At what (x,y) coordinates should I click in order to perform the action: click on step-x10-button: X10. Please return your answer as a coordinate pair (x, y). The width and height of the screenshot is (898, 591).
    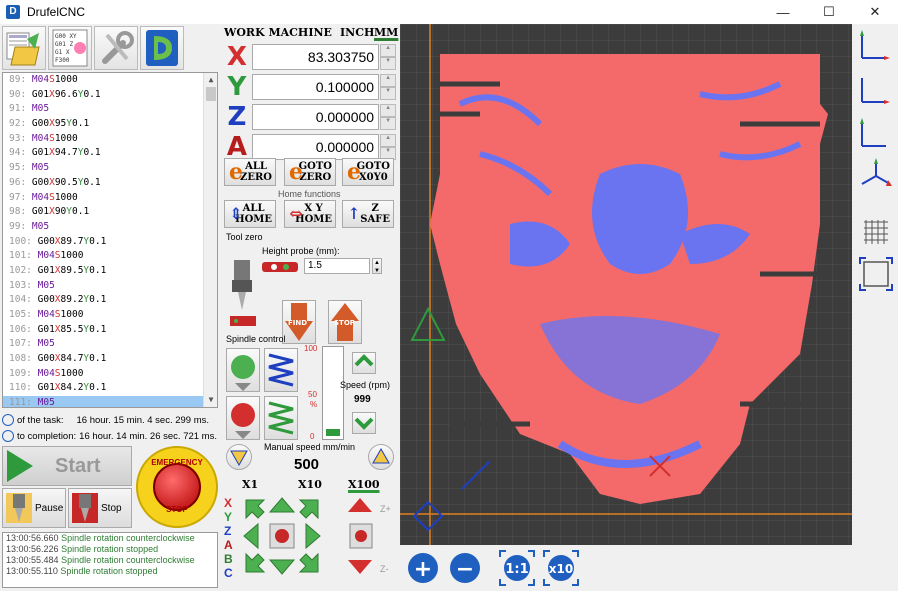
    Looking at the image, I should click on (310, 484).